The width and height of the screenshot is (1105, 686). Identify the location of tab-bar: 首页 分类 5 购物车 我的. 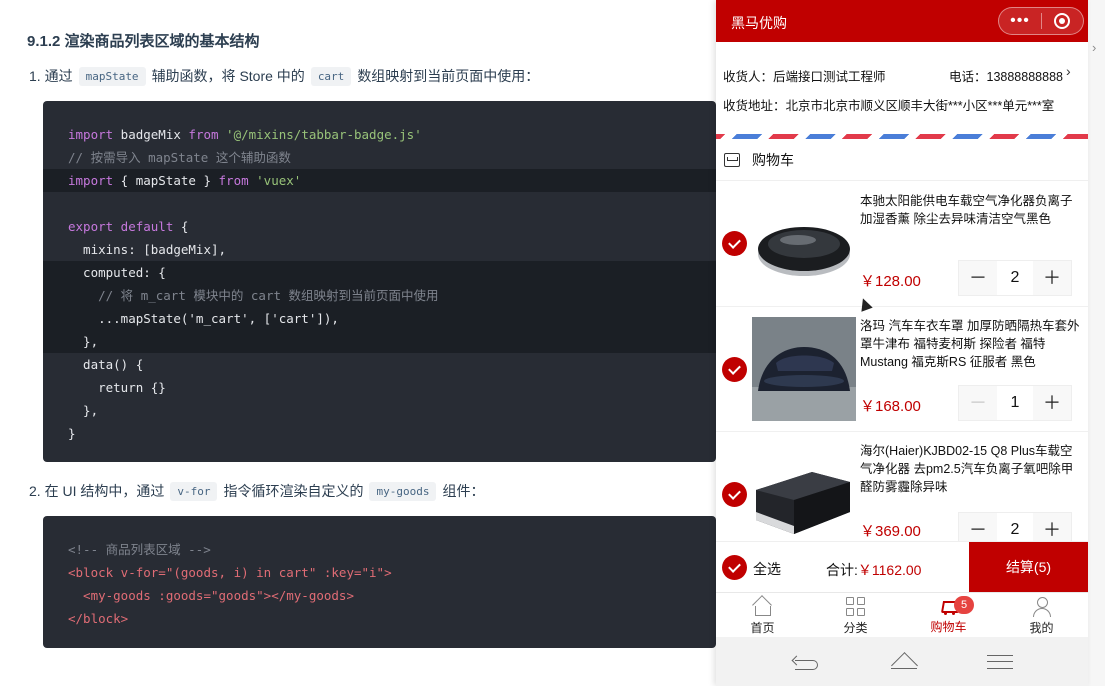
(902, 614).